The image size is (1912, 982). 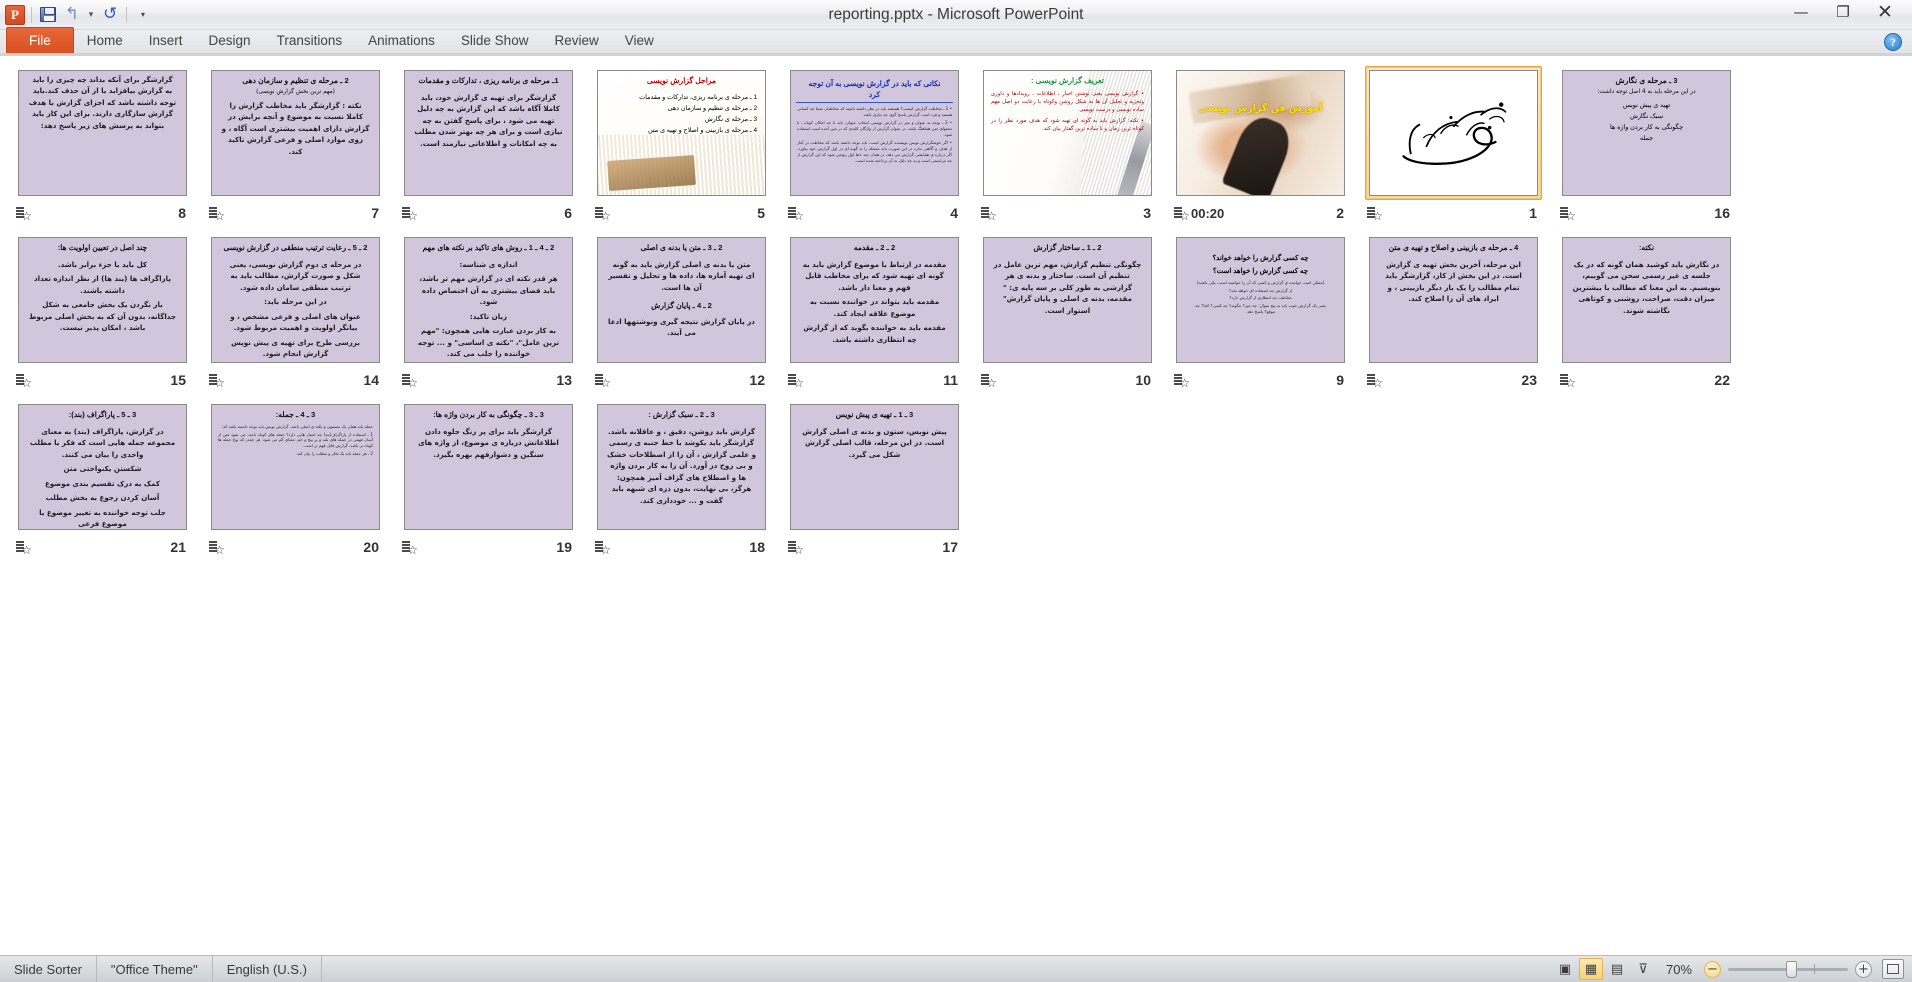 What do you see at coordinates (91, 15) in the screenshot?
I see `undo-dropdown-icon: ▾` at bounding box center [91, 15].